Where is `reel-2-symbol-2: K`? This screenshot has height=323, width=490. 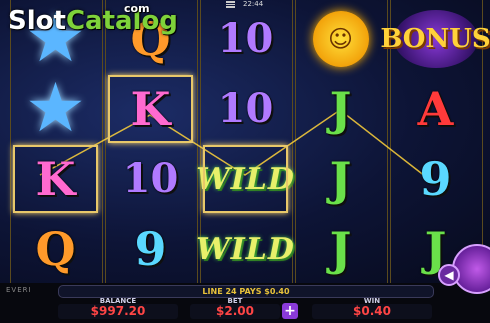 reel-2-symbol-2: K is located at coordinates (150, 109).